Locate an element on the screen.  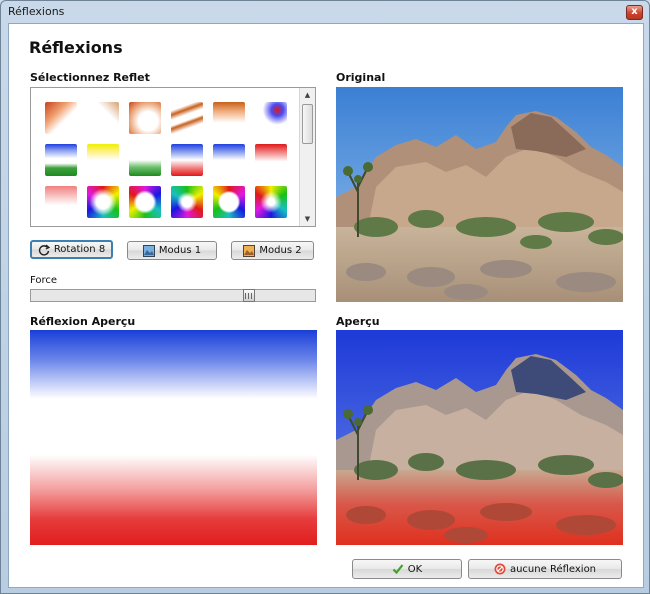
grip-icon is located at coordinates (248, 296).